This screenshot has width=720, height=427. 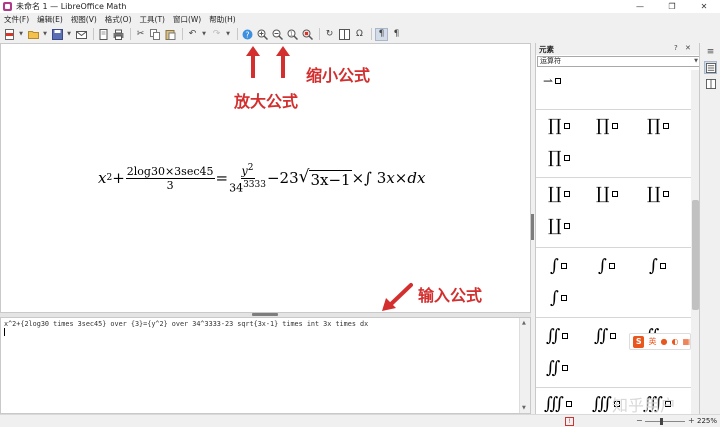 What do you see at coordinates (639, 341) in the screenshot?
I see `sogou-logo-icon: S` at bounding box center [639, 341].